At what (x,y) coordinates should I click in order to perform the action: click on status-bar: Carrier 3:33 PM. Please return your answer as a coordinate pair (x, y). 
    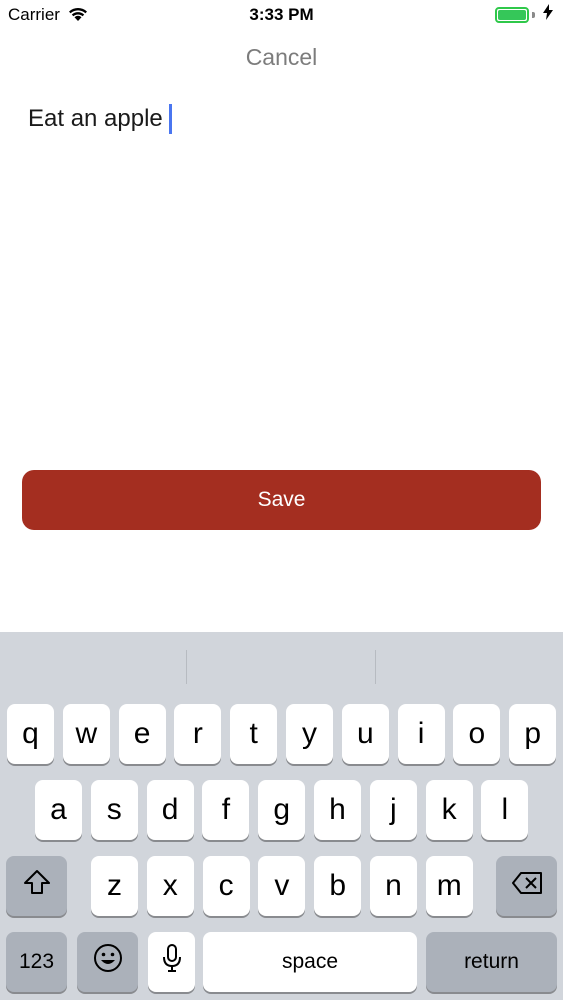
    Looking at the image, I should click on (281, 15).